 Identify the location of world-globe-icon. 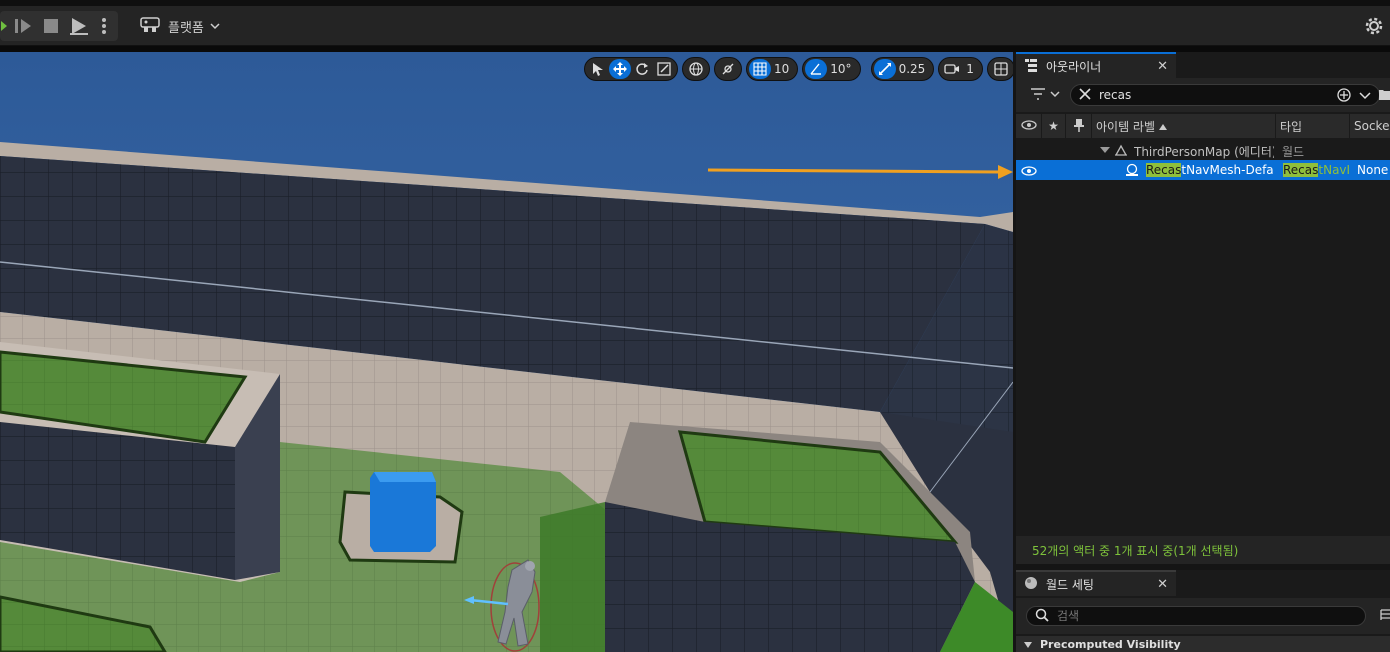
(1031, 584).